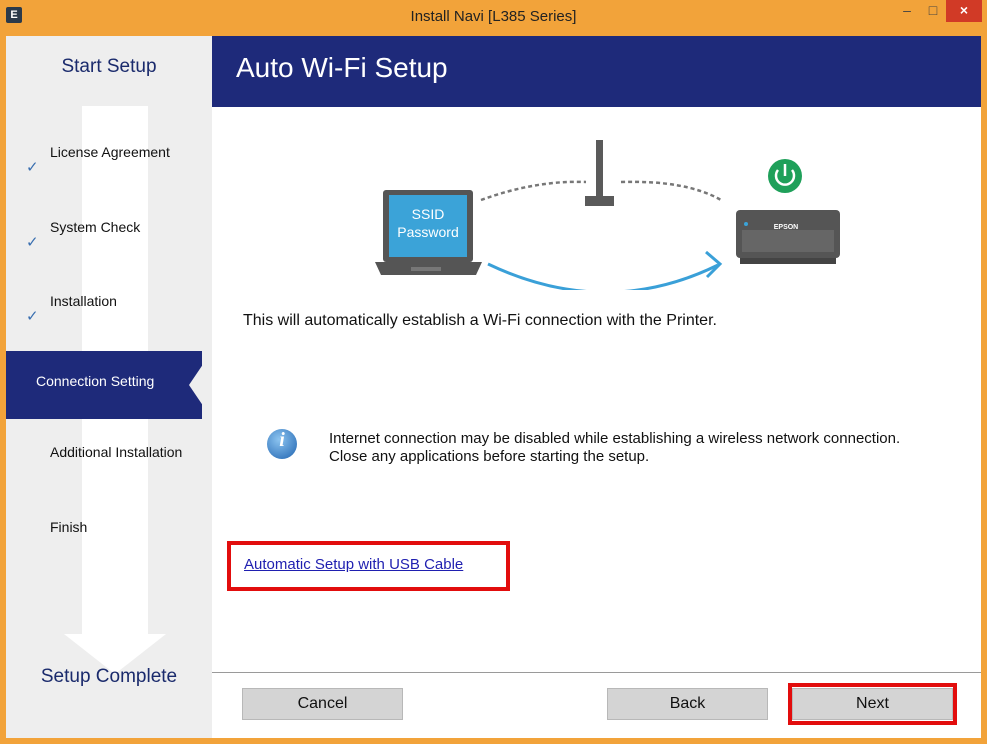  Describe the element at coordinates (599, 173) in the screenshot. I see `router-icon` at that location.